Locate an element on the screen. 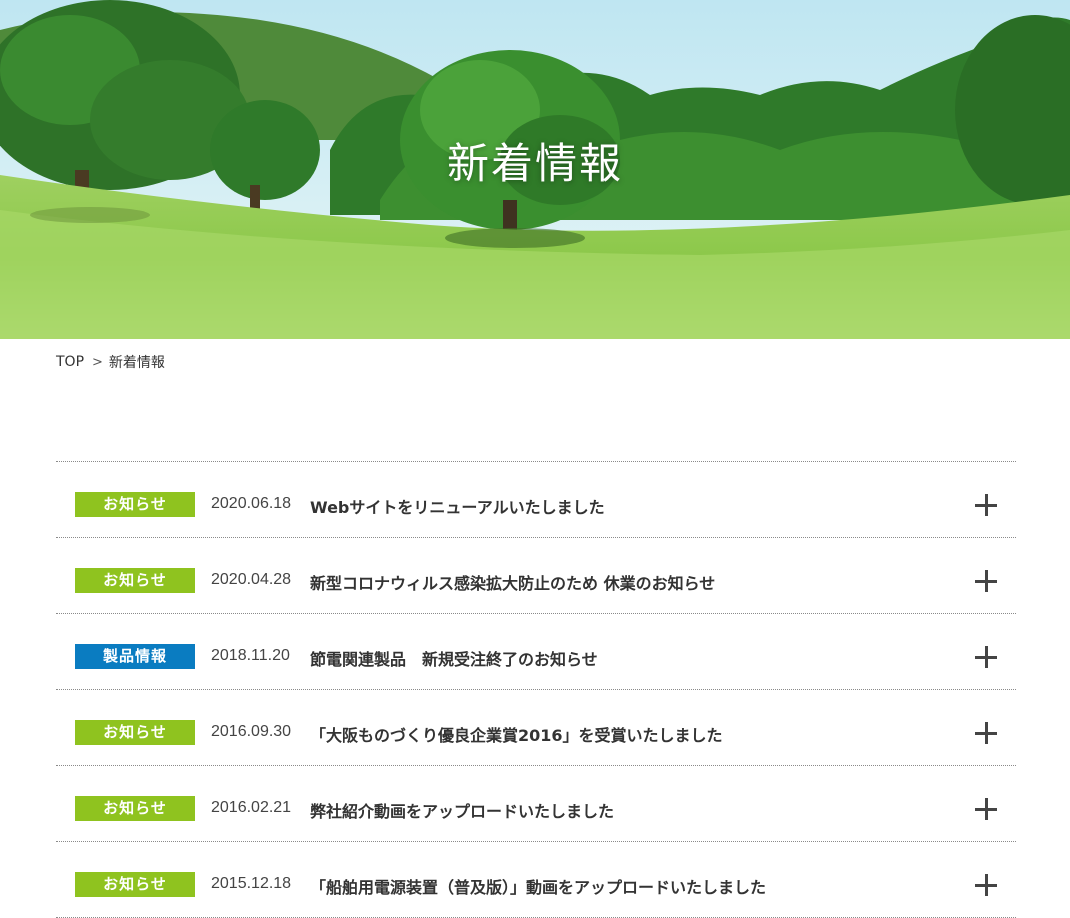 This screenshot has height=918, width=1070. news-date: 2020.06.18 is located at coordinates (251, 503).